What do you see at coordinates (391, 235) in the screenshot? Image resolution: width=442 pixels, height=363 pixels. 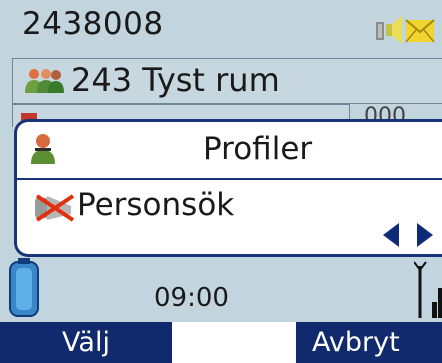 I see `arrow-left-icon` at bounding box center [391, 235].